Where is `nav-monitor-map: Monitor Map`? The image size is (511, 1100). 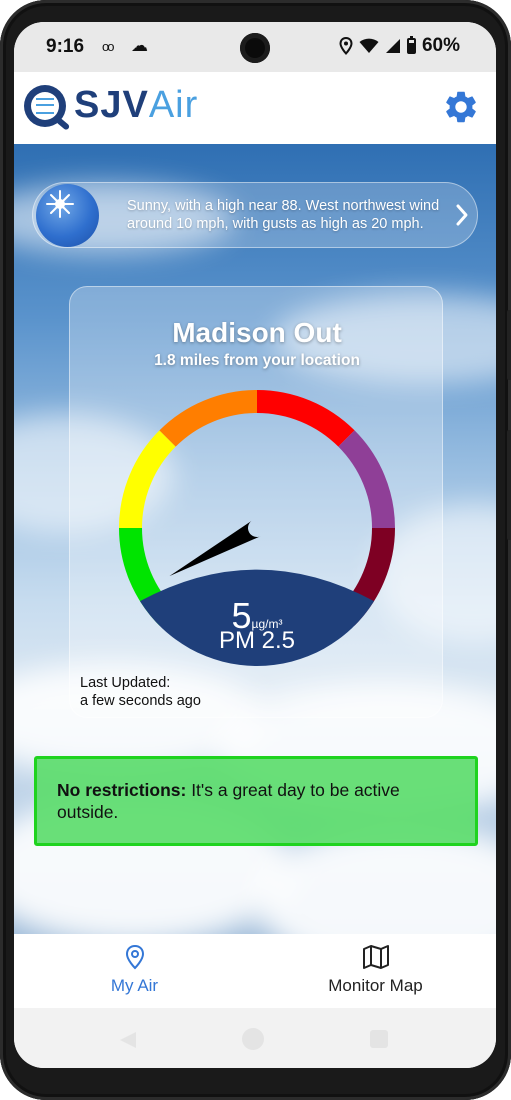
nav-monitor-map: Monitor Map is located at coordinates (375, 970).